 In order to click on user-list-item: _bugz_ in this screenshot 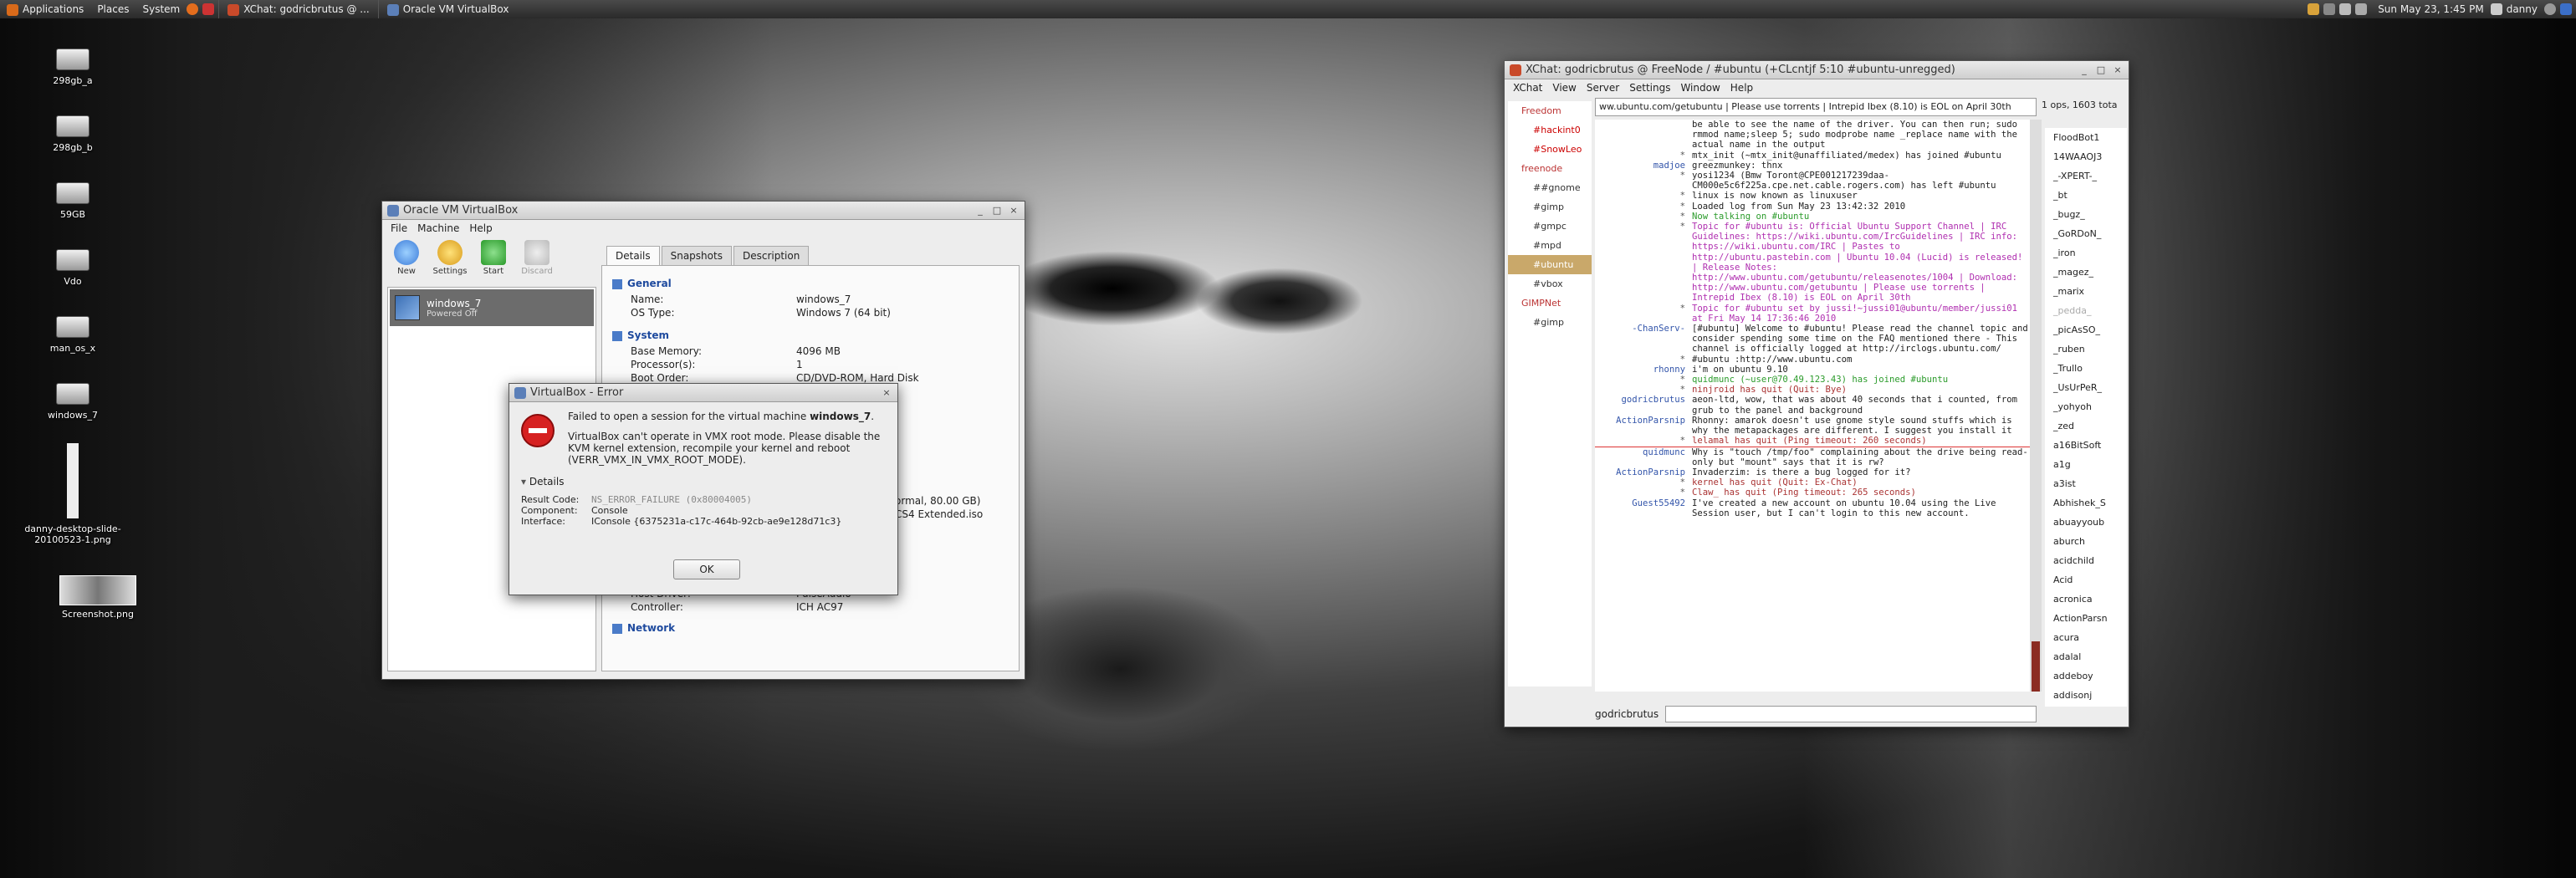, I will do `click(2086, 214)`.